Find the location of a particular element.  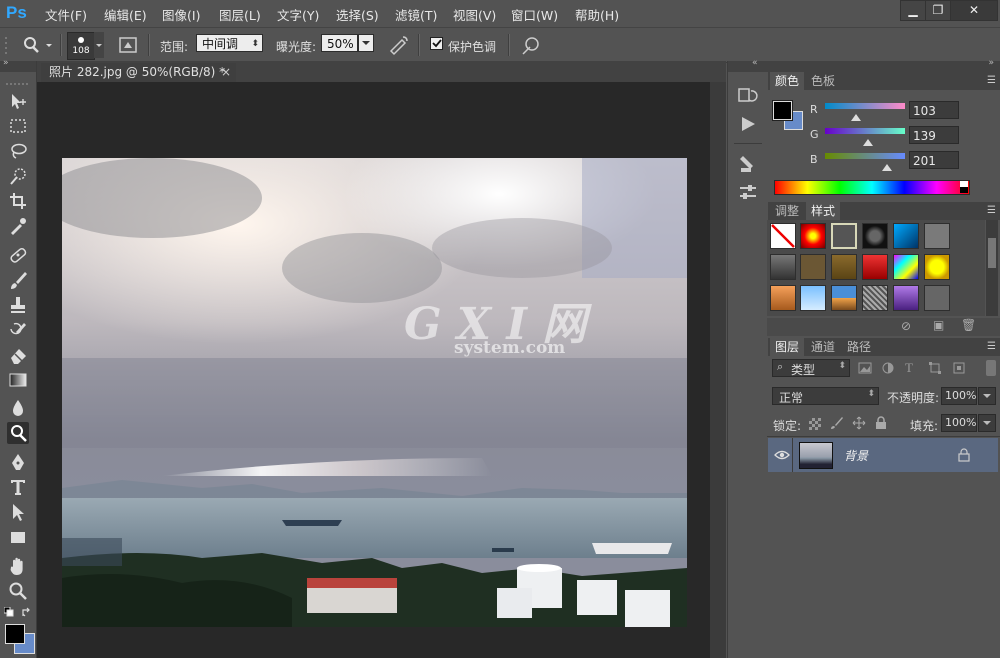

history-brush-tool-icon is located at coordinates (18, 330).